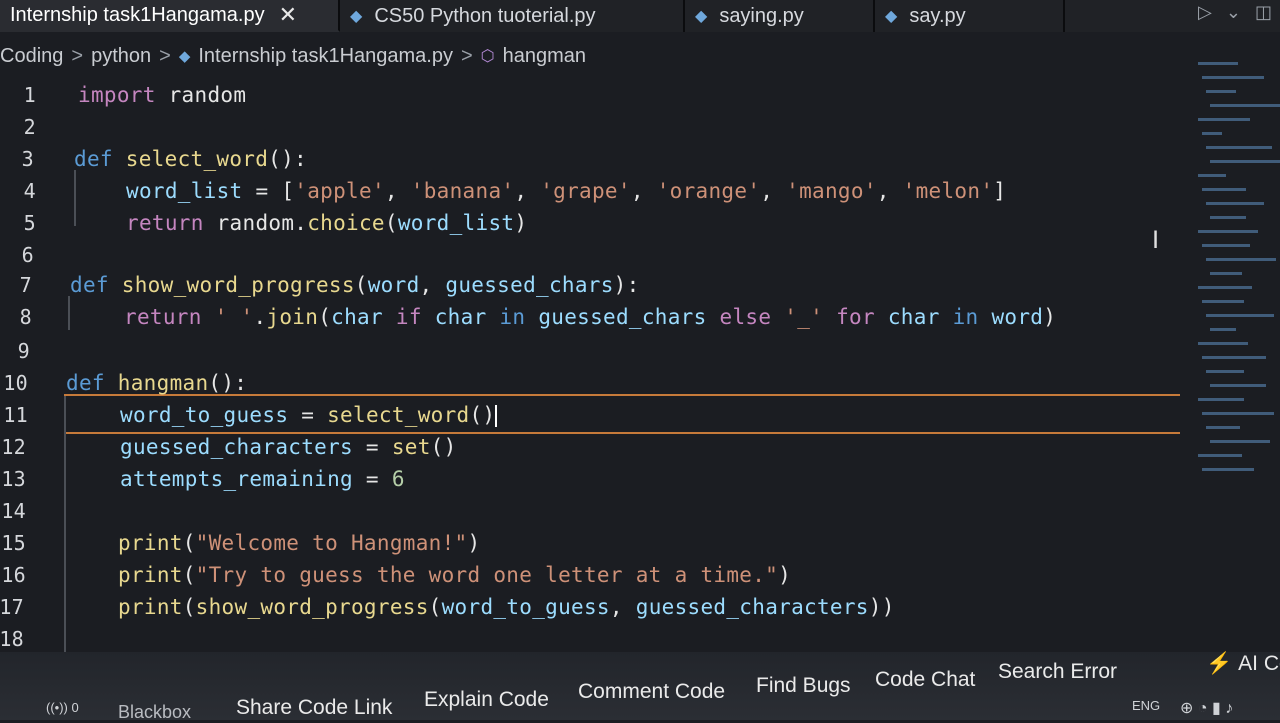 This screenshot has width=1280, height=723. I want to click on code-token: 'melon', so click(948, 191).